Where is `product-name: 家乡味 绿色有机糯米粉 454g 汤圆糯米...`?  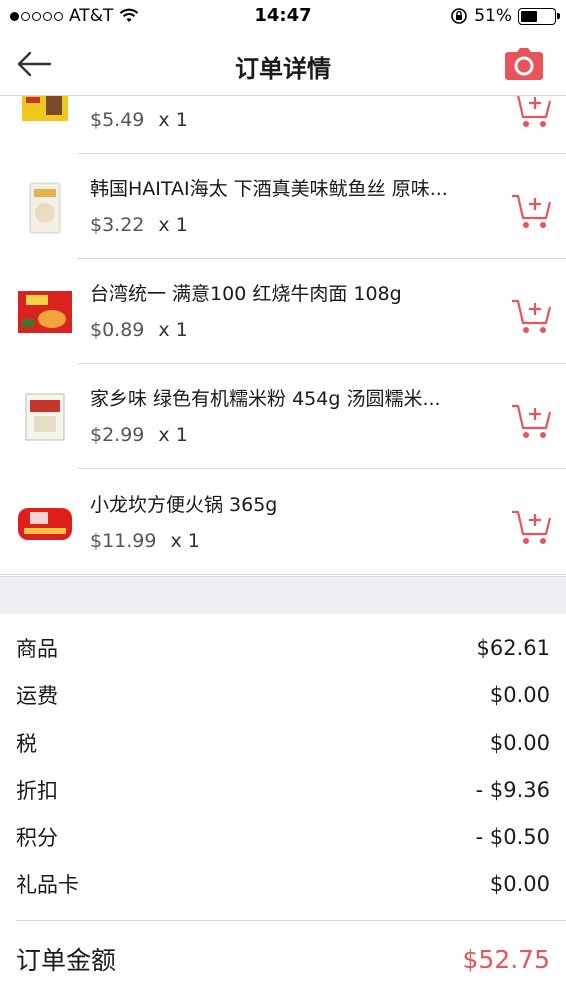 product-name: 家乡味 绿色有机糯米粉 454g 汤圆糯米... is located at coordinates (265, 399).